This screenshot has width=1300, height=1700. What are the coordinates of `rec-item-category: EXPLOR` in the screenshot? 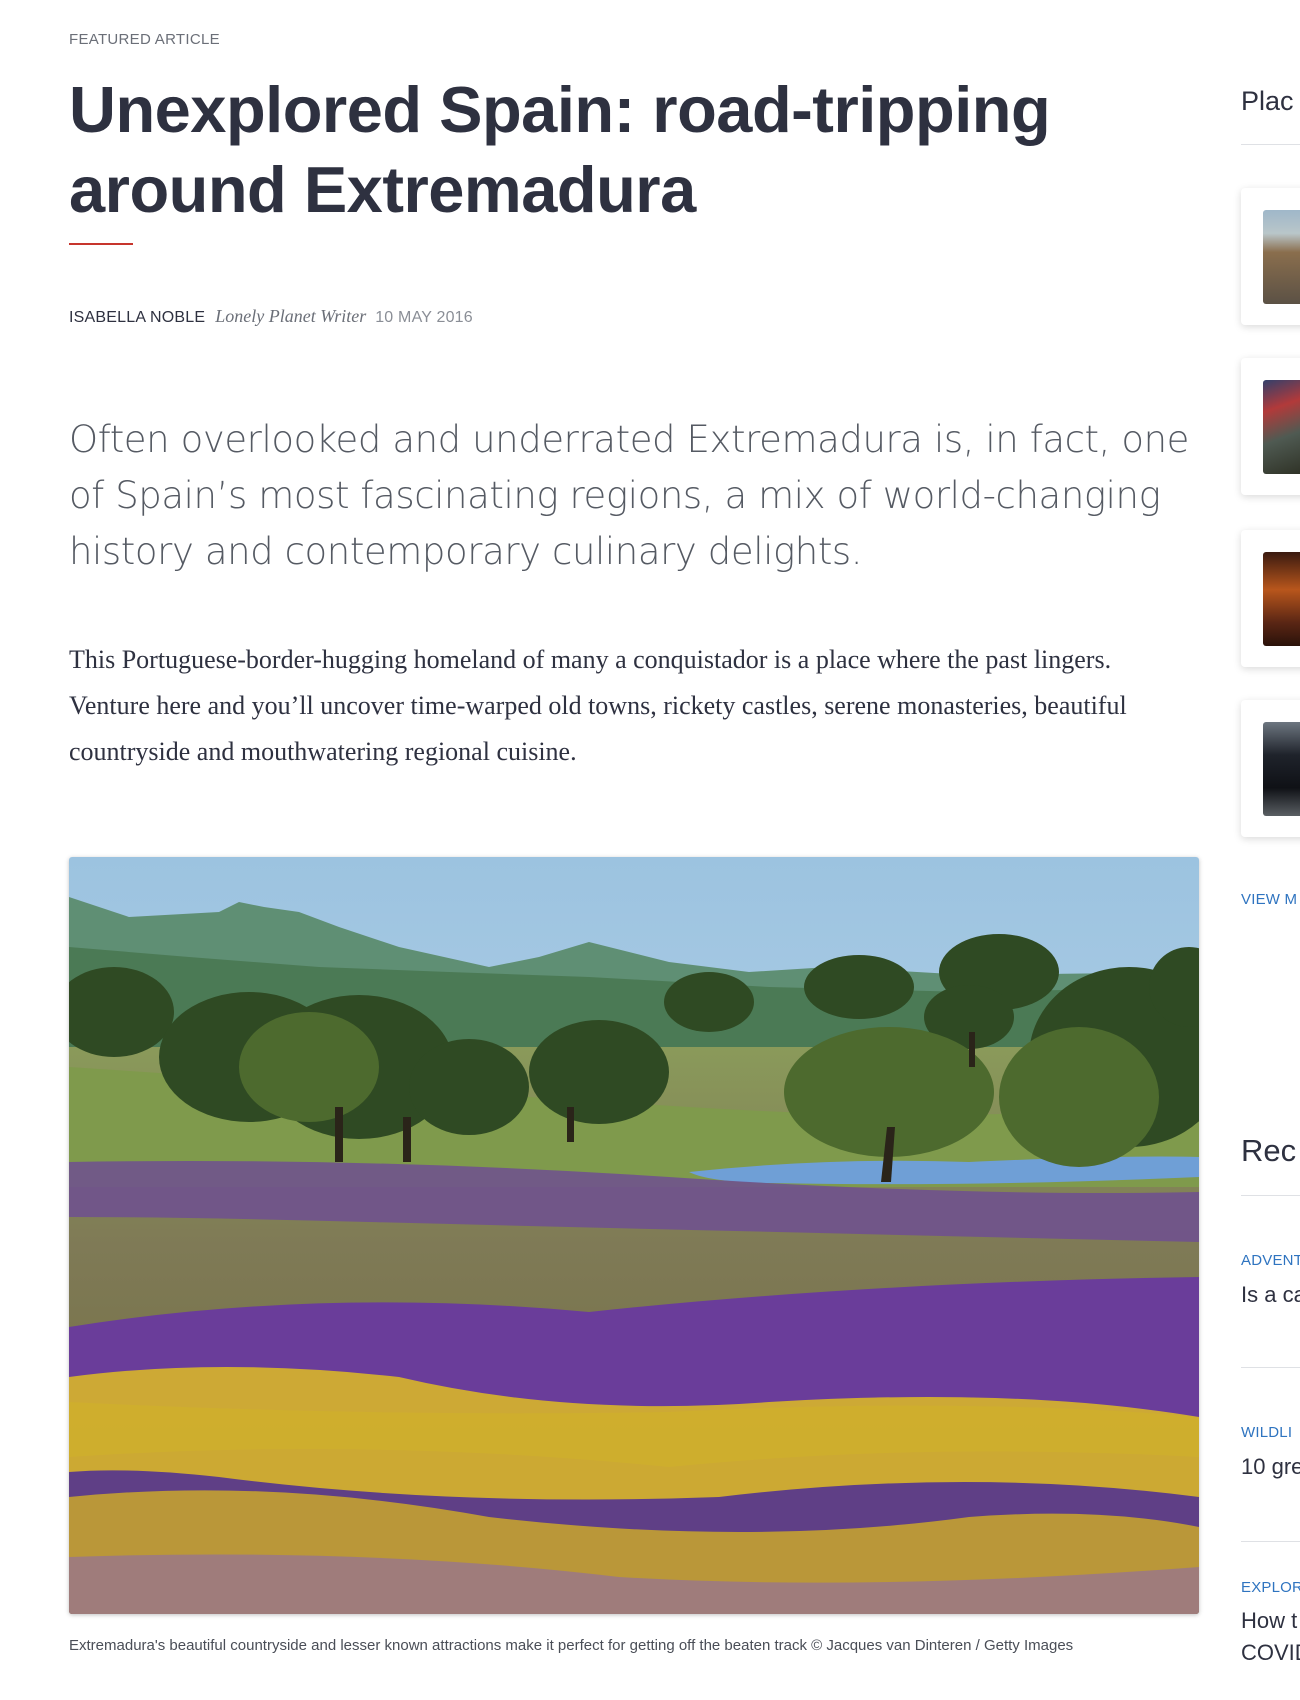 It's located at (1270, 1587).